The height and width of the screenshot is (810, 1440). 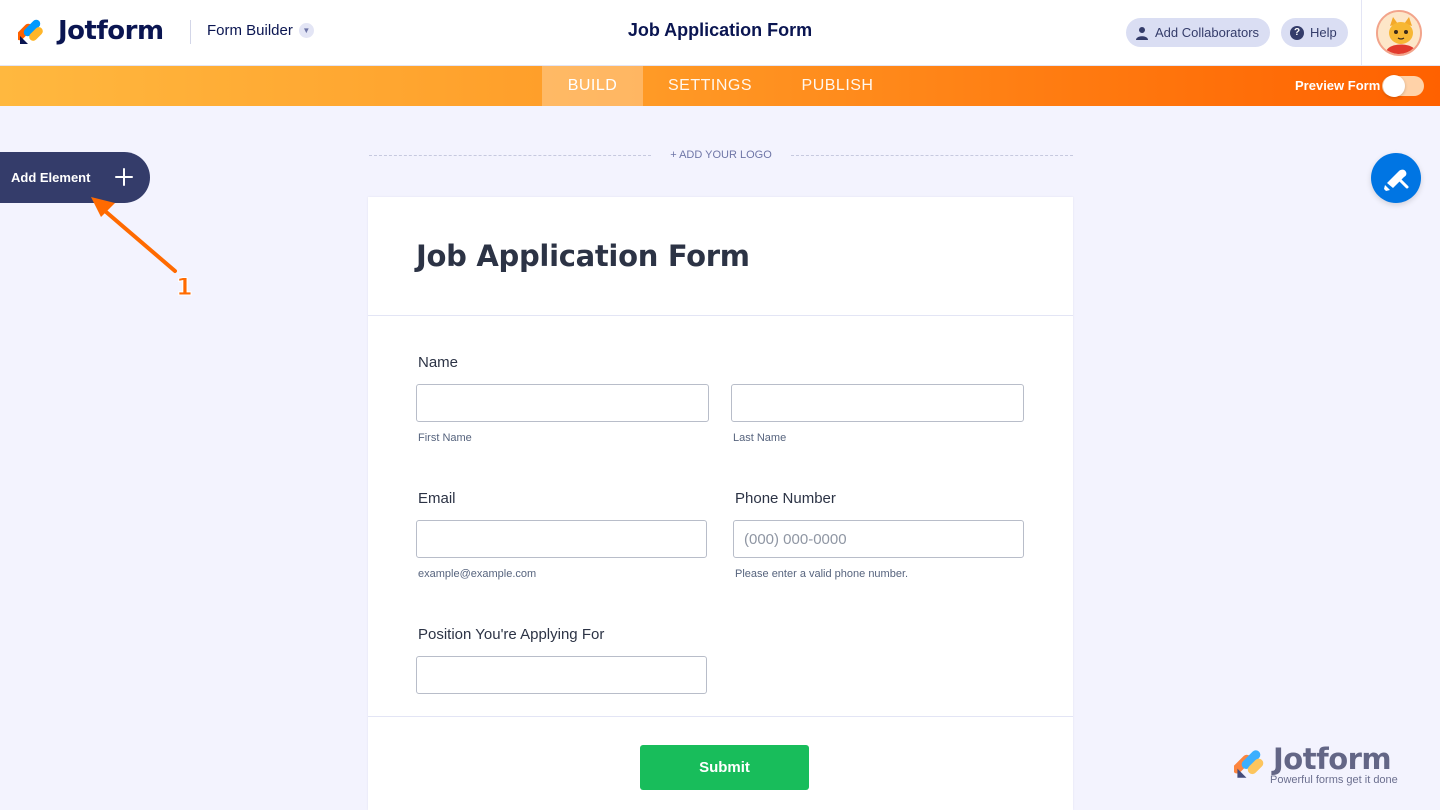 I want to click on email-label: Email, so click(x=437, y=498).